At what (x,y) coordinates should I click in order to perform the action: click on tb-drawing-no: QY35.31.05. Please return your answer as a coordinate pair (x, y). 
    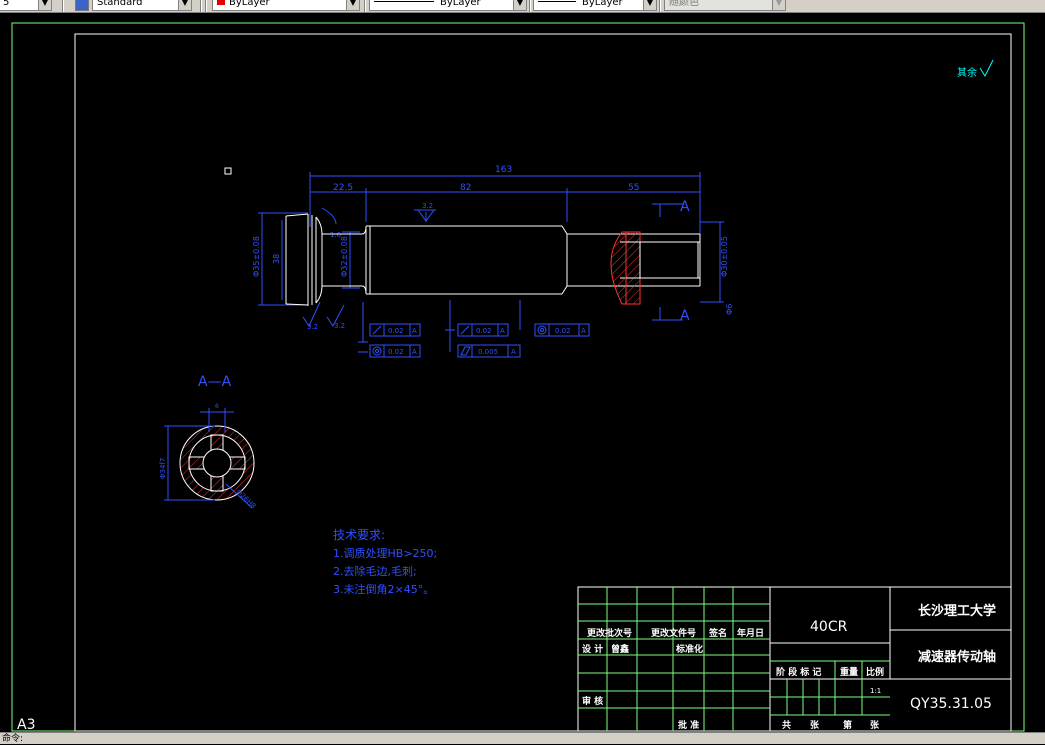
    Looking at the image, I should click on (951, 704).